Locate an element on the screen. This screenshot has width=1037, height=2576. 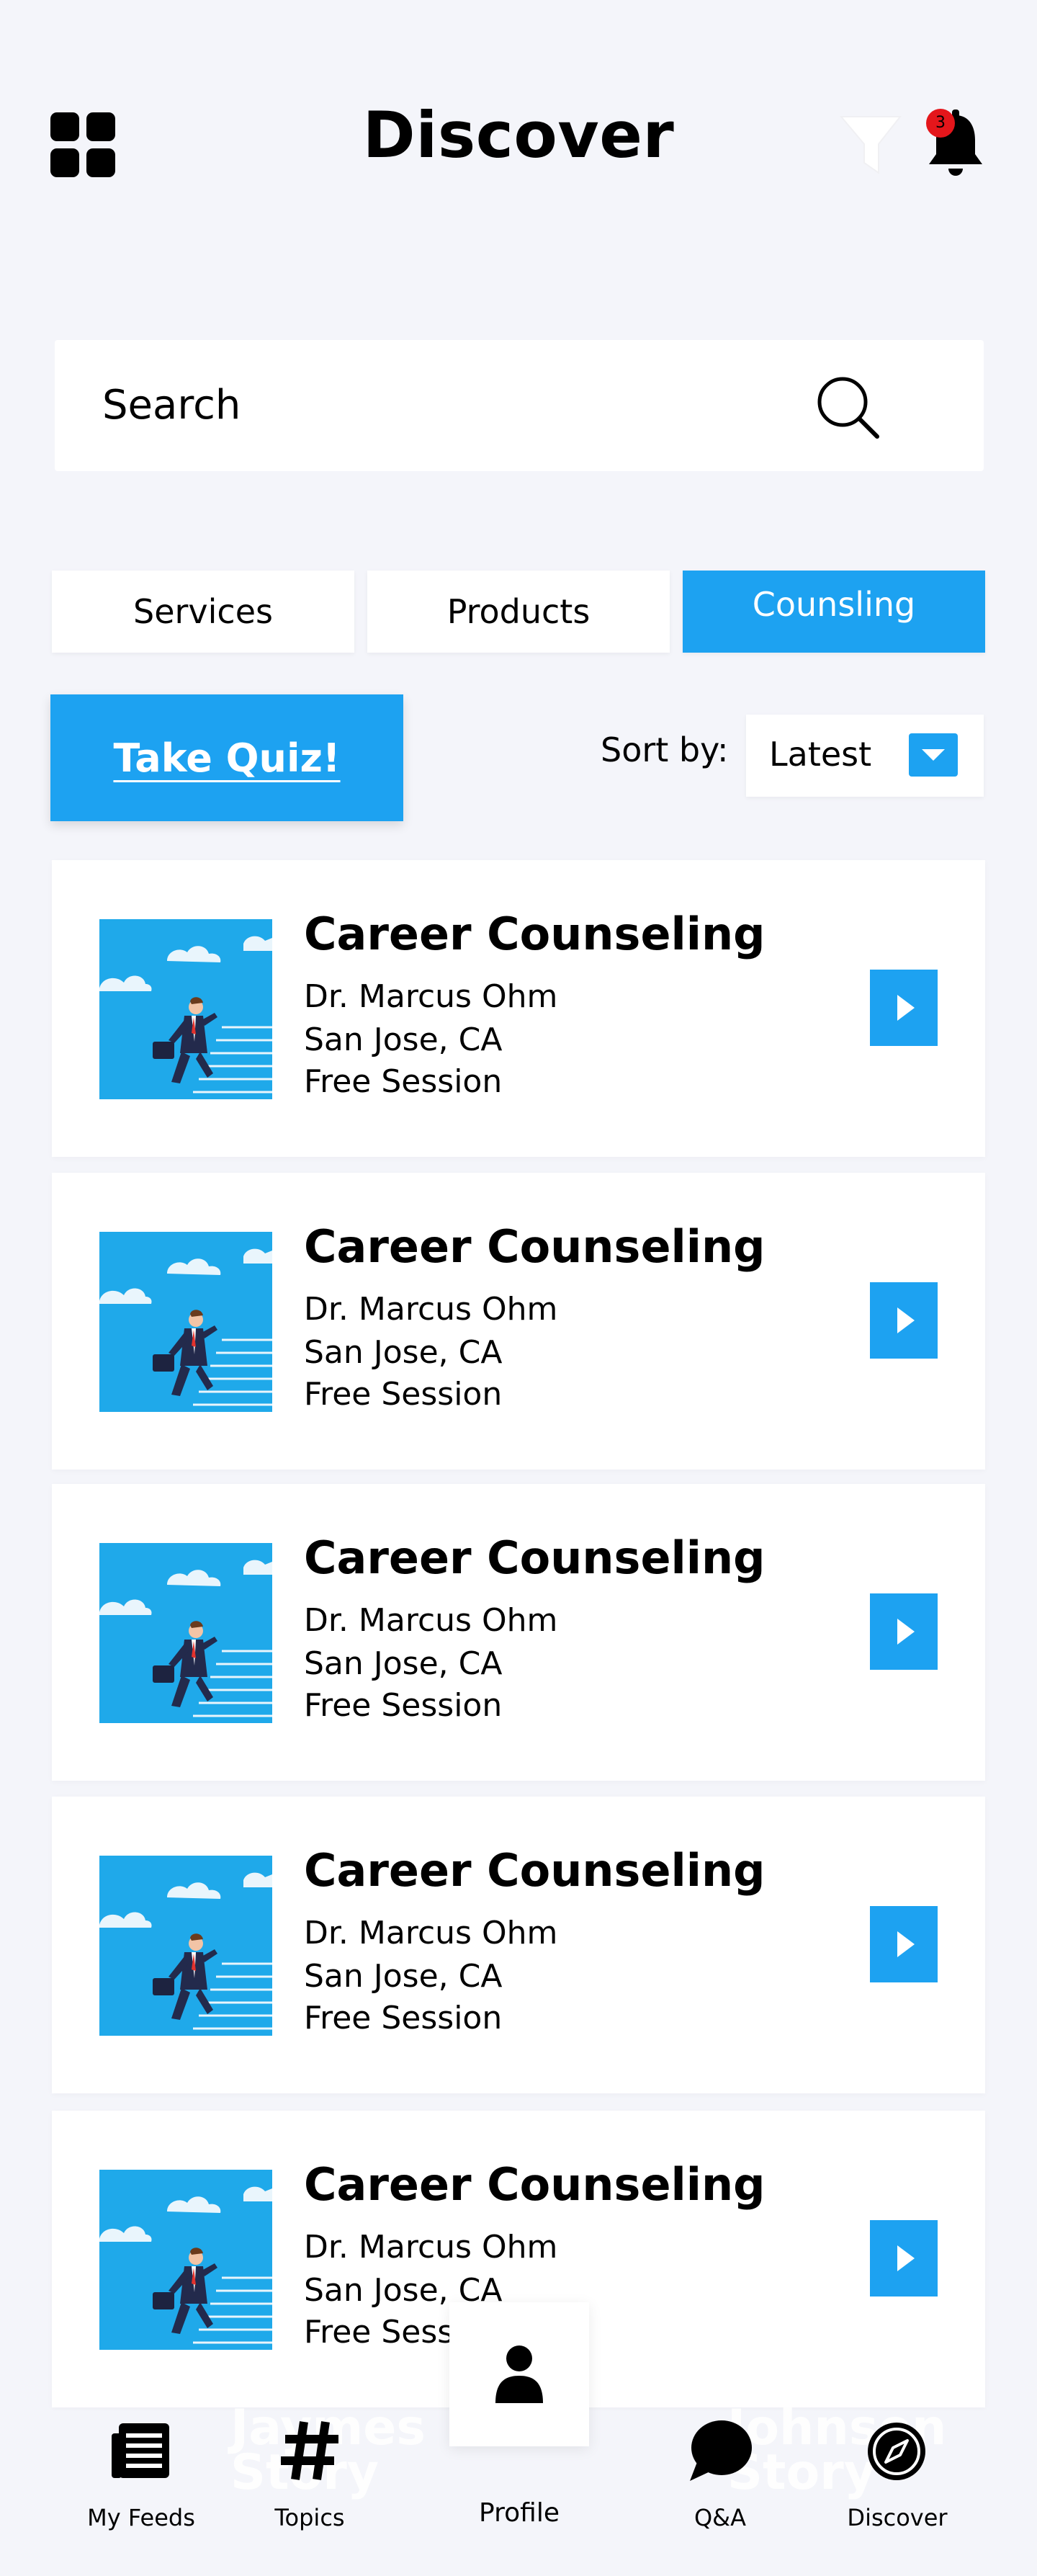
nav-label: Q&A is located at coordinates (720, 2517).